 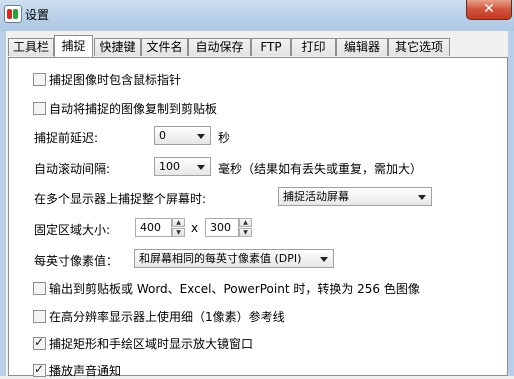 I want to click on scroll-interval-label: 自动滚动间隔:, so click(x=72, y=169).